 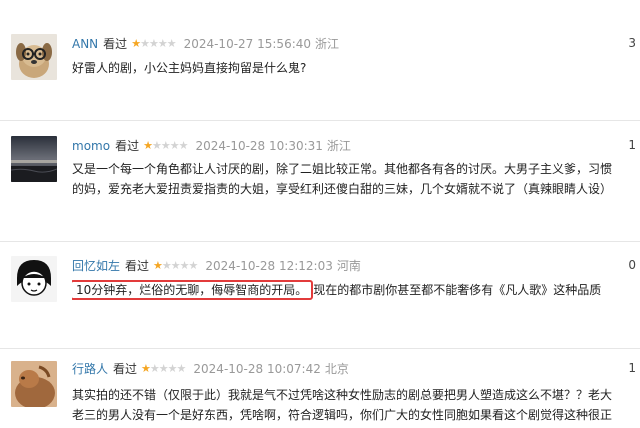 I want to click on username-link: ANN, so click(x=85, y=44).